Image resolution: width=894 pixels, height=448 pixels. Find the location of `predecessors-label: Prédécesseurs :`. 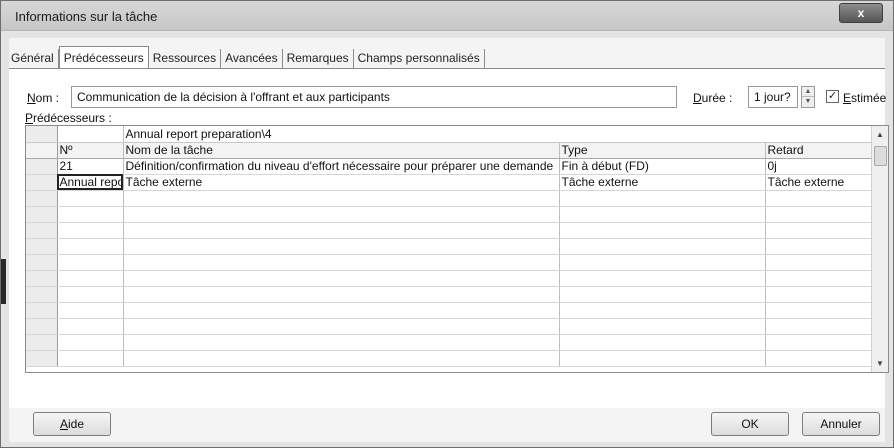

predecessors-label: Prédécesseurs : is located at coordinates (68, 118).